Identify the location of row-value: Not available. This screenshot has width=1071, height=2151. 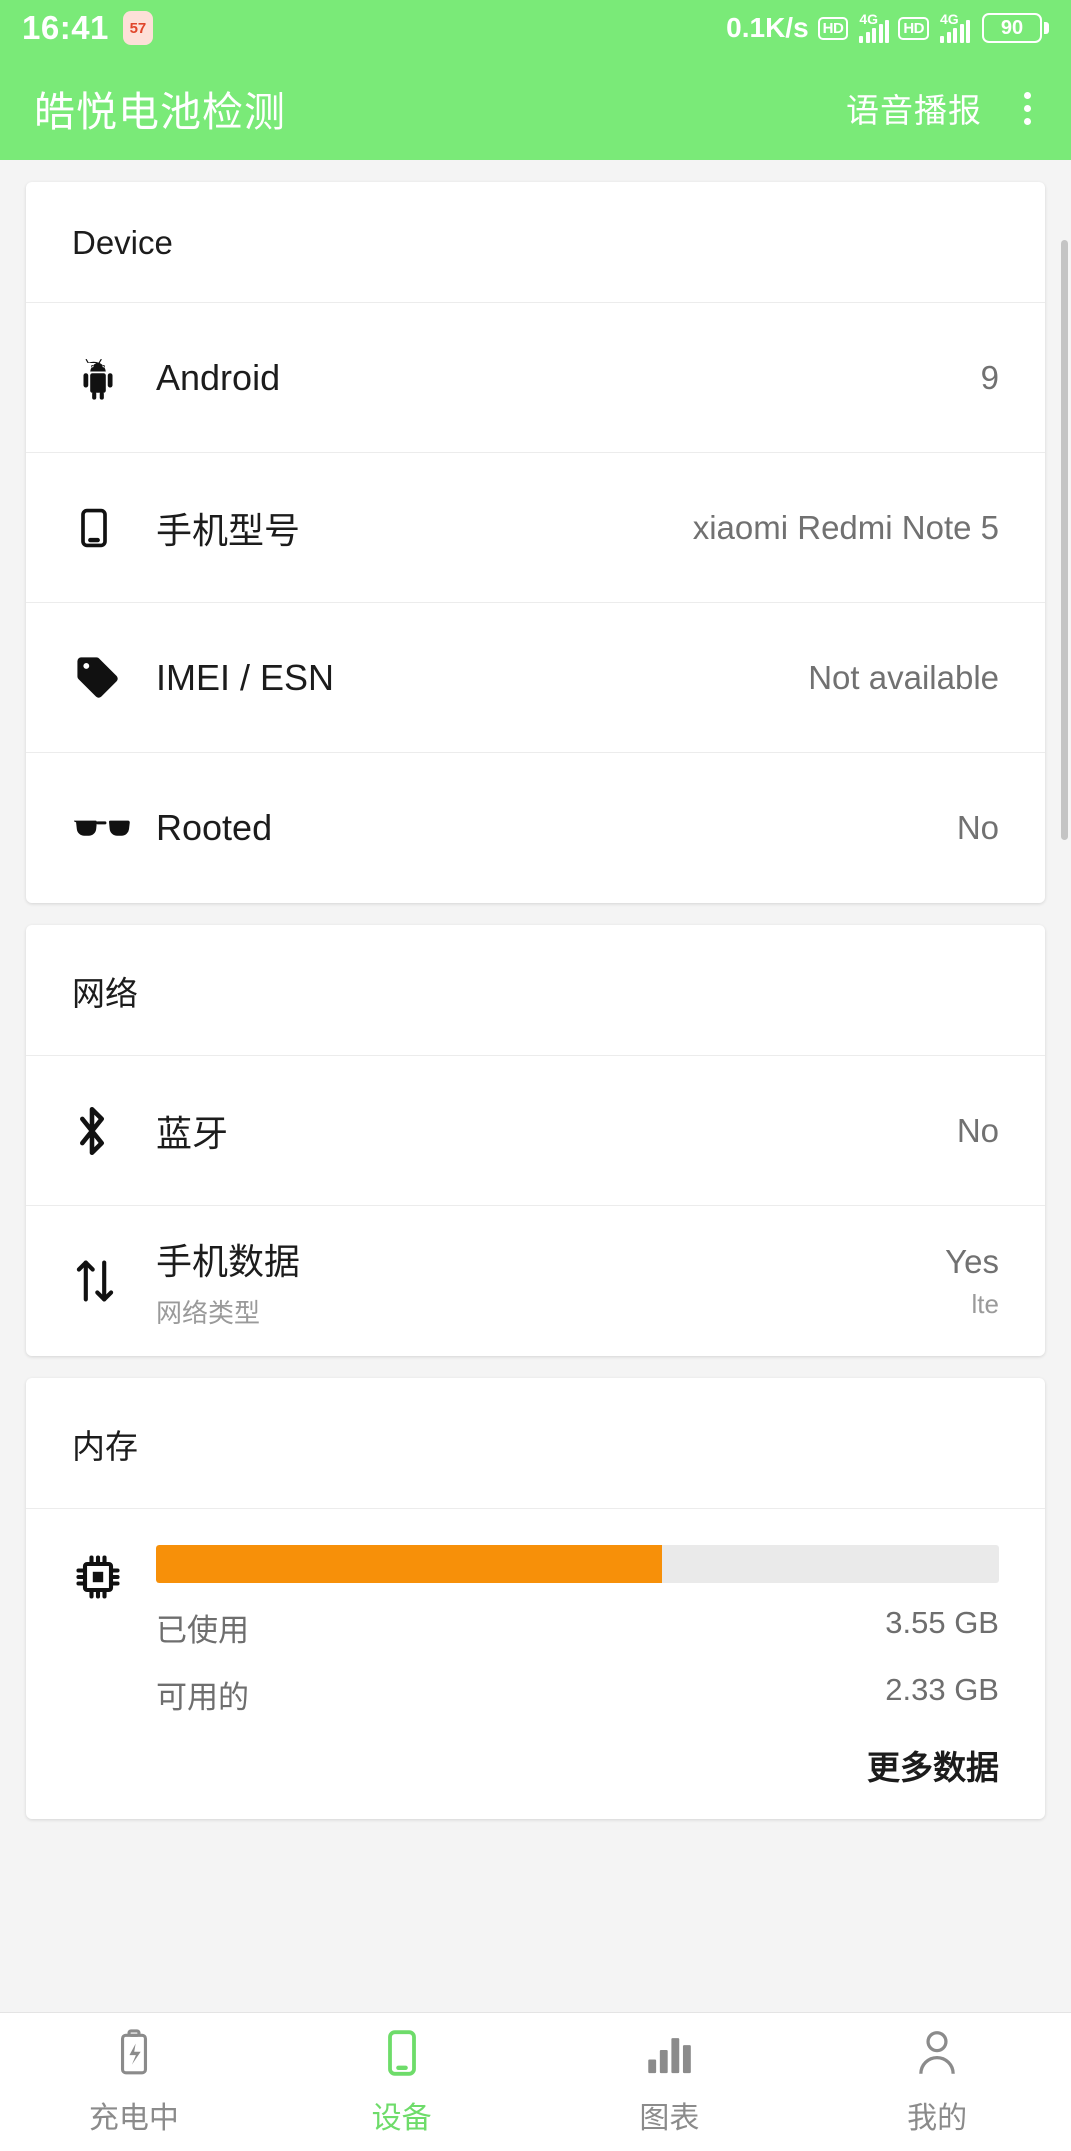
(903, 677).